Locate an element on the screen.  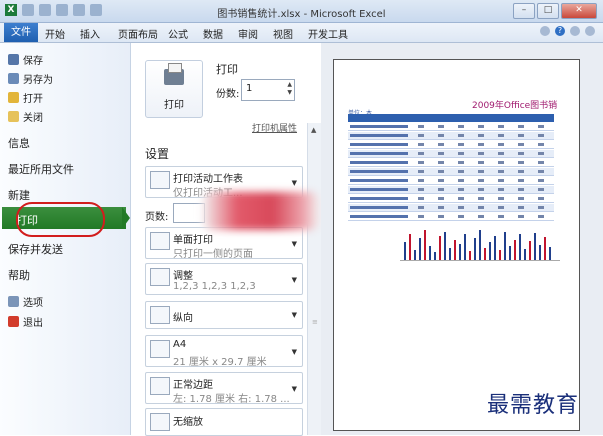
exit-icon is located at coordinates (13, 321).